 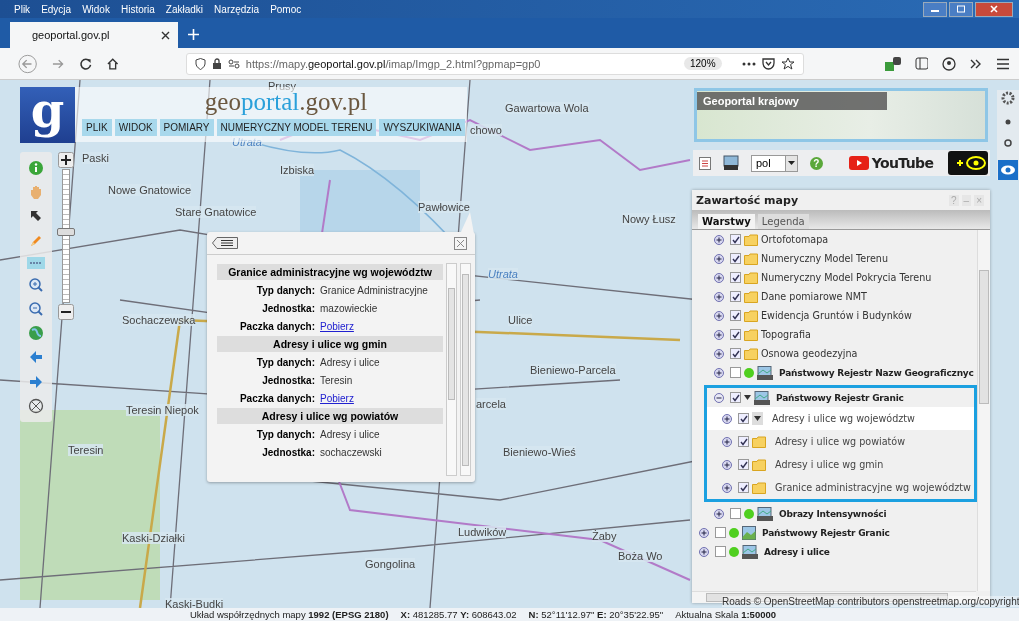 I want to click on overflow-icon, so click(x=975, y=63).